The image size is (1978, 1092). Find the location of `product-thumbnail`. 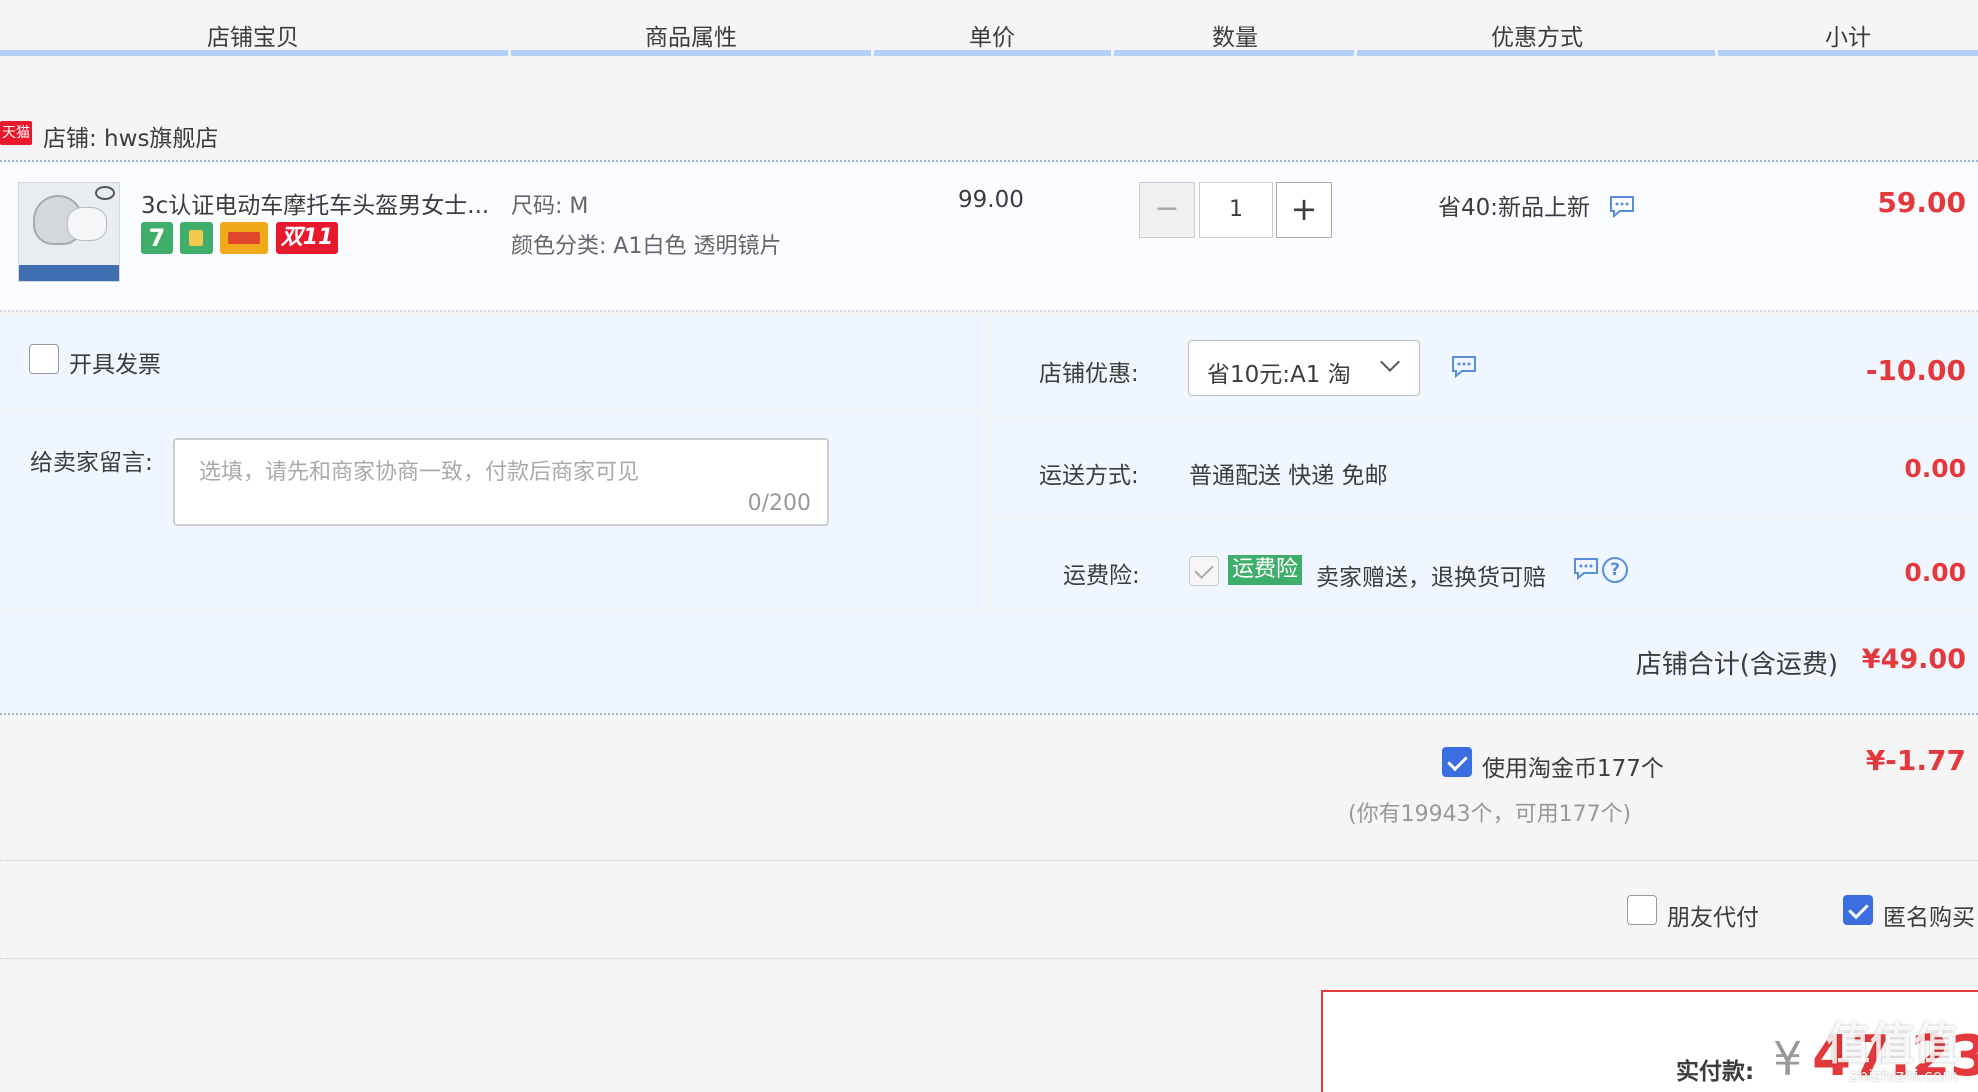

product-thumbnail is located at coordinates (69, 232).